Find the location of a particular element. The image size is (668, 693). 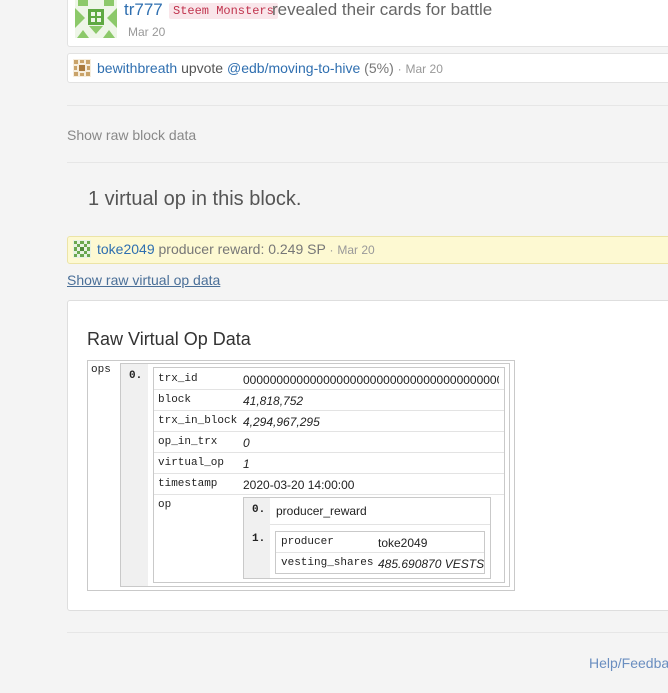

user-link-bewithbreath: bewithbreath is located at coordinates (137, 68).